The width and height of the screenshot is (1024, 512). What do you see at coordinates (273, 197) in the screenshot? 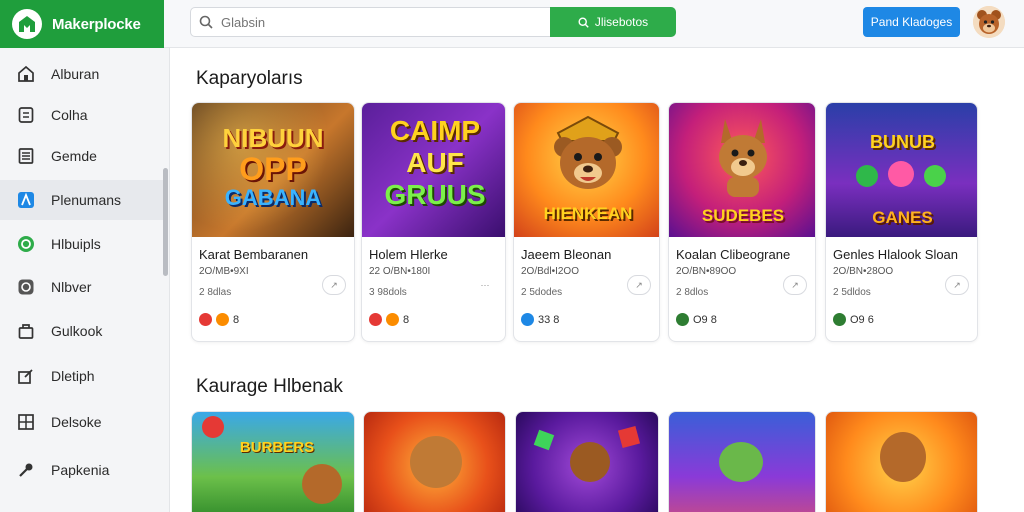
I see `thumbnail-text: GABANA` at bounding box center [273, 197].